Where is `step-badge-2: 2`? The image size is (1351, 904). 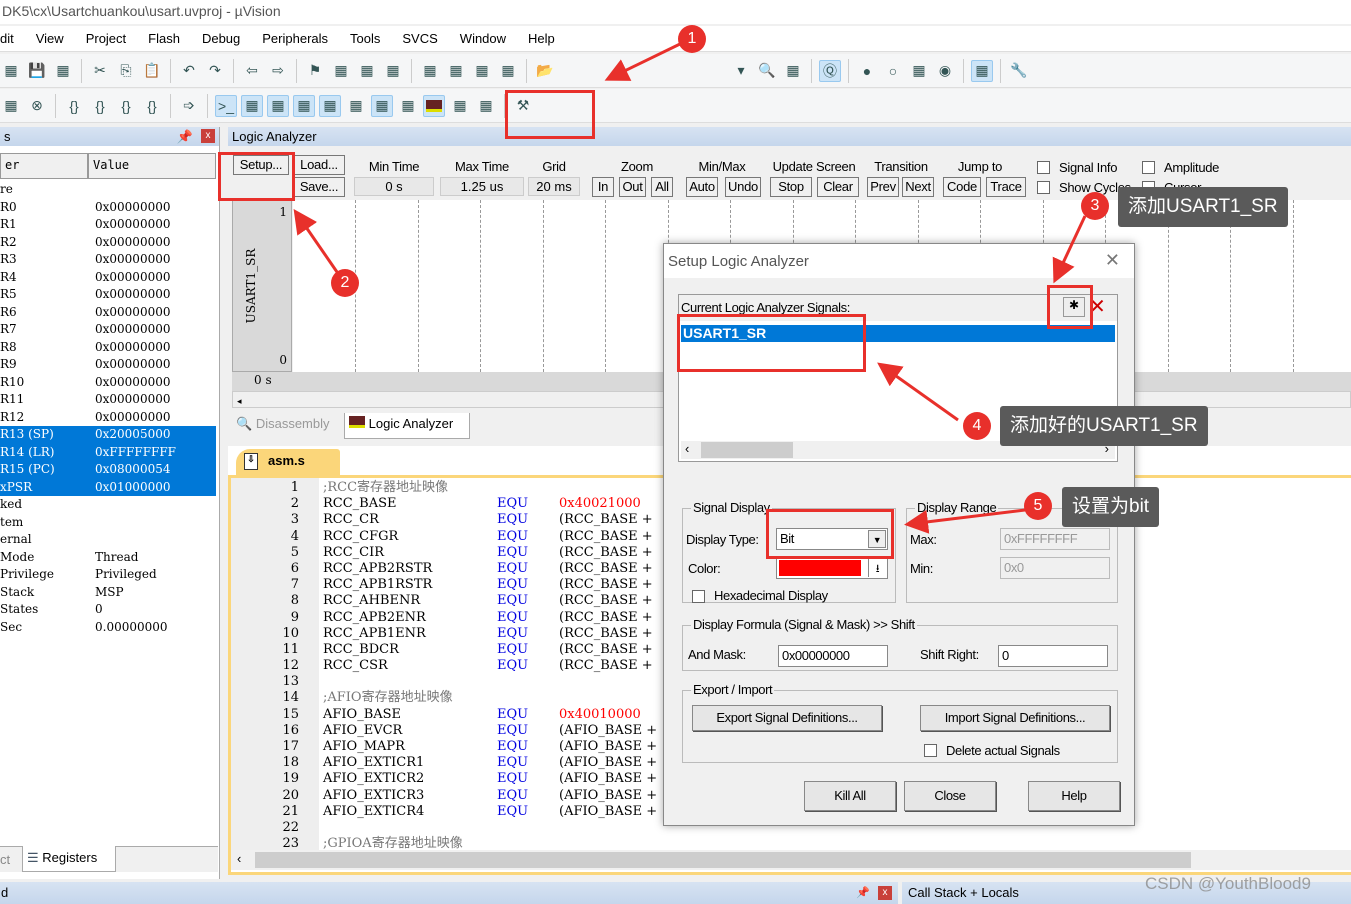 step-badge-2: 2 is located at coordinates (345, 283).